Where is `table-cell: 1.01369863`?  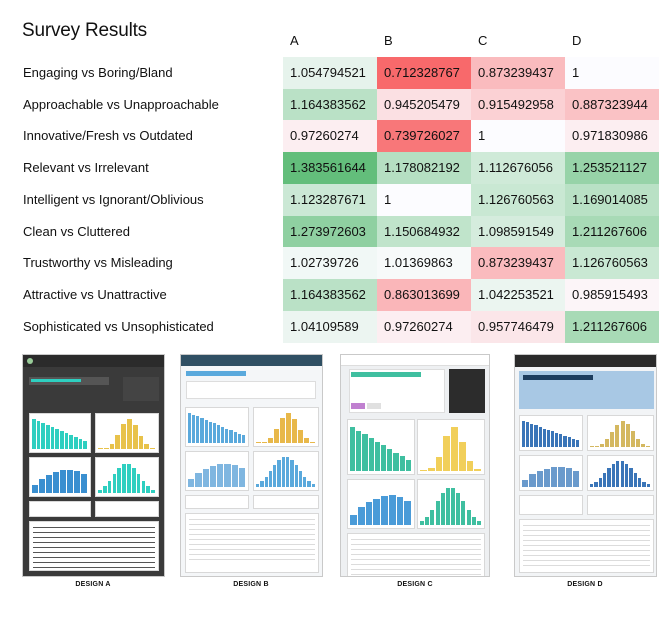
table-cell: 1.01369863 is located at coordinates (424, 263).